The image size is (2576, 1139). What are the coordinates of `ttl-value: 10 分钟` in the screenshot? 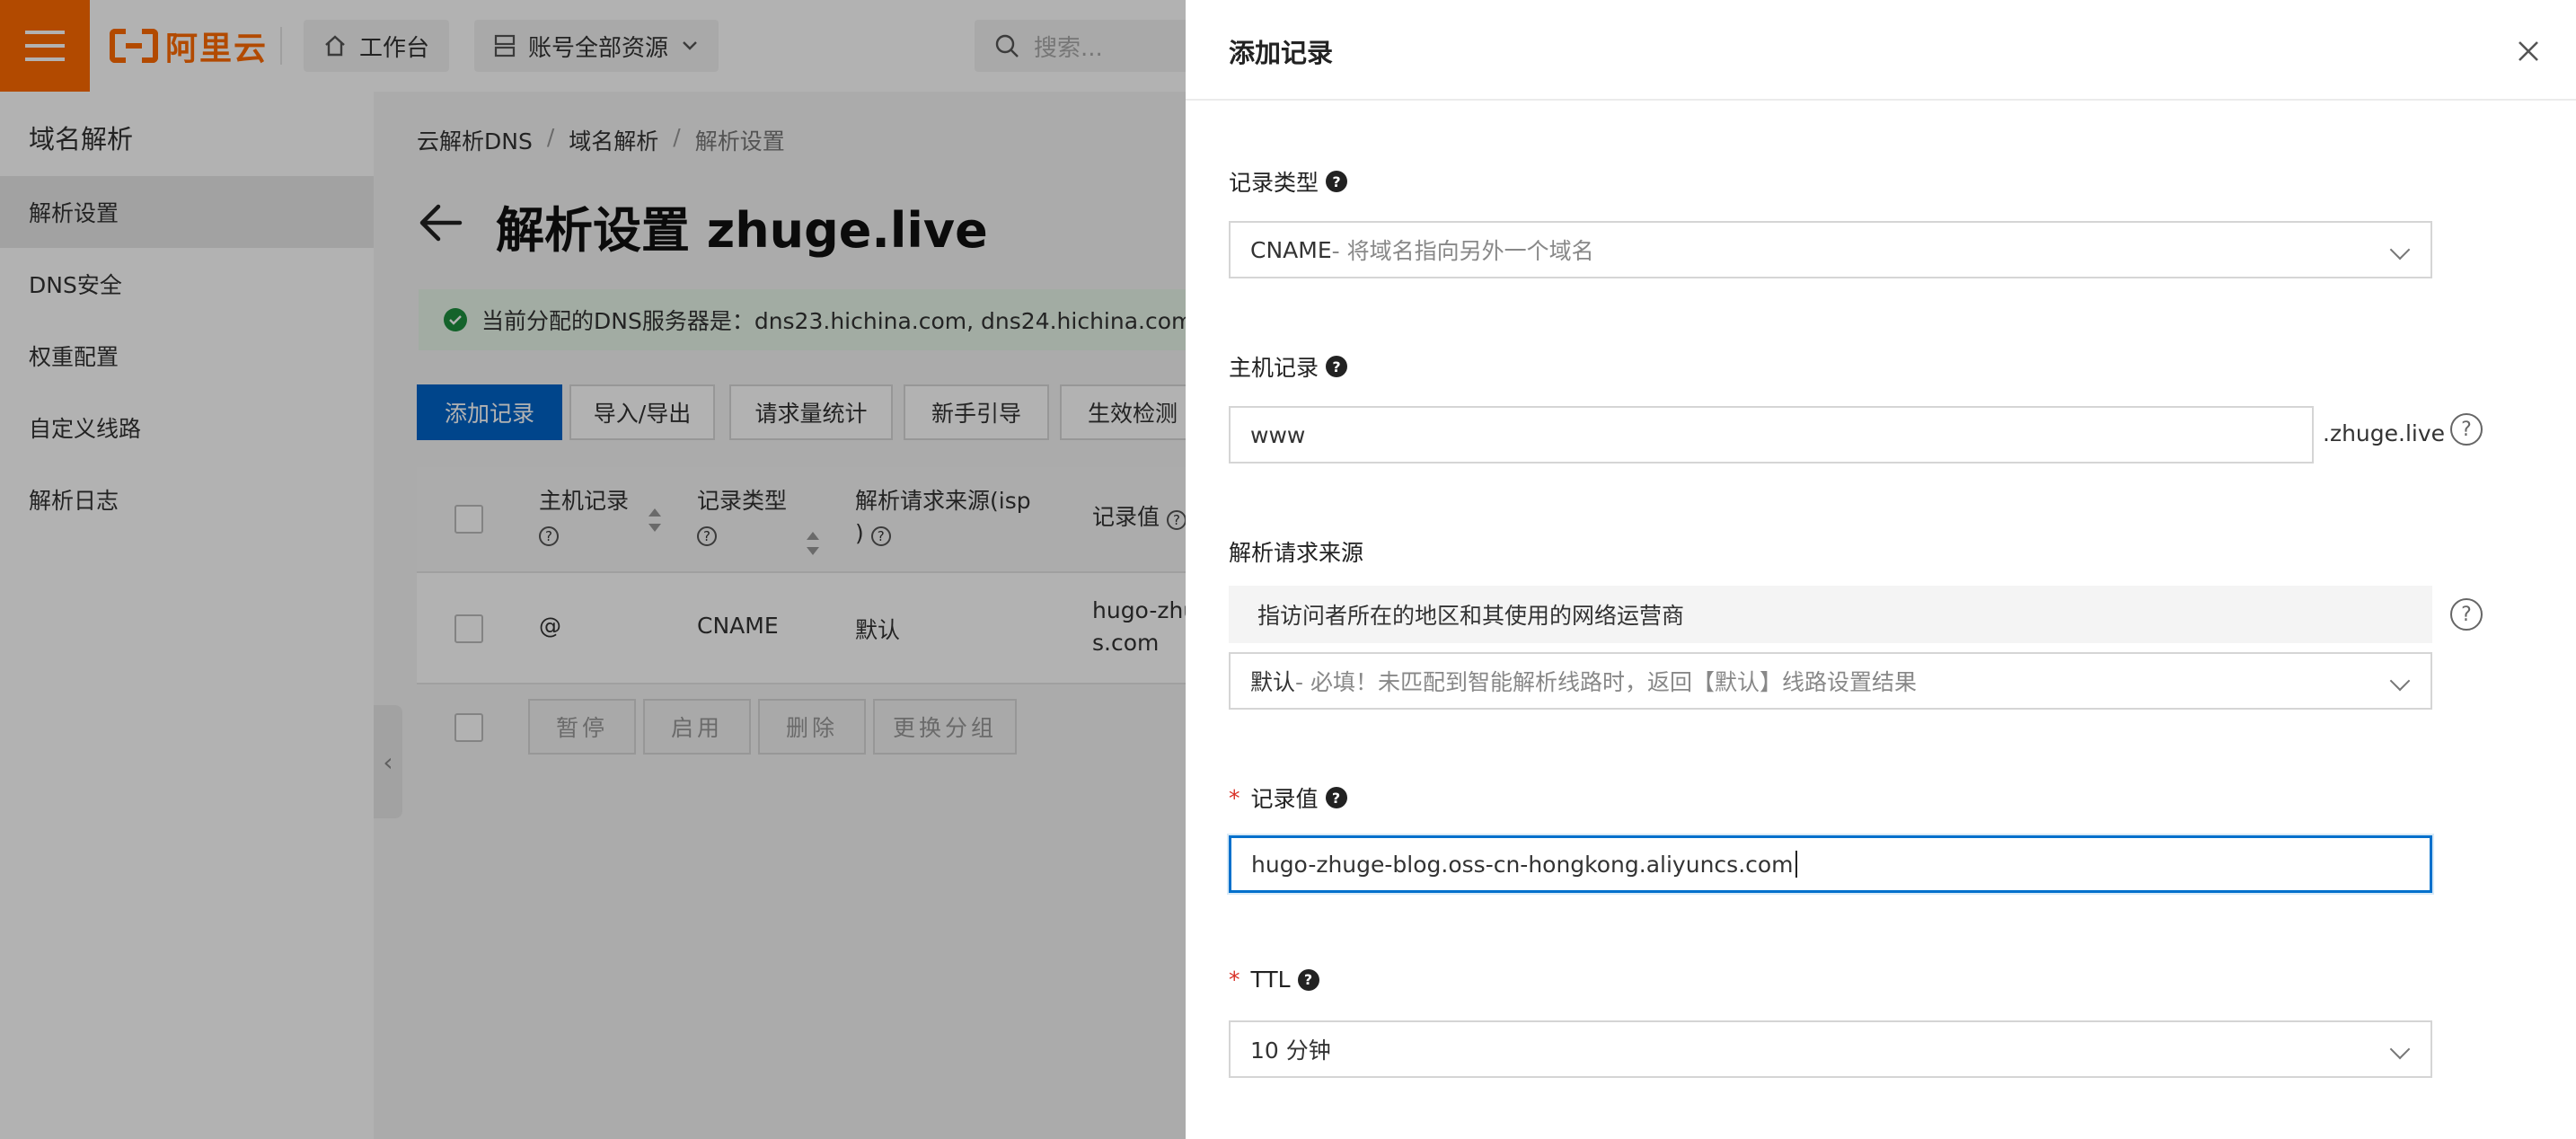 It's located at (1290, 1050).